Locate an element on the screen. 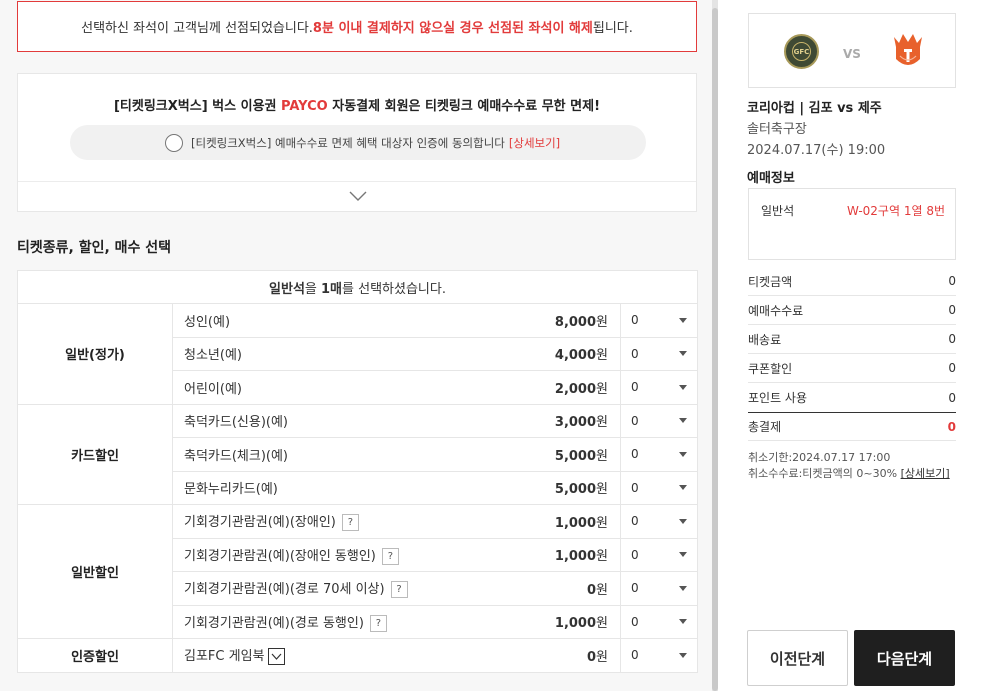 The height and width of the screenshot is (691, 983). ticket-type-name: 청소년(예) is located at coordinates (337, 353).